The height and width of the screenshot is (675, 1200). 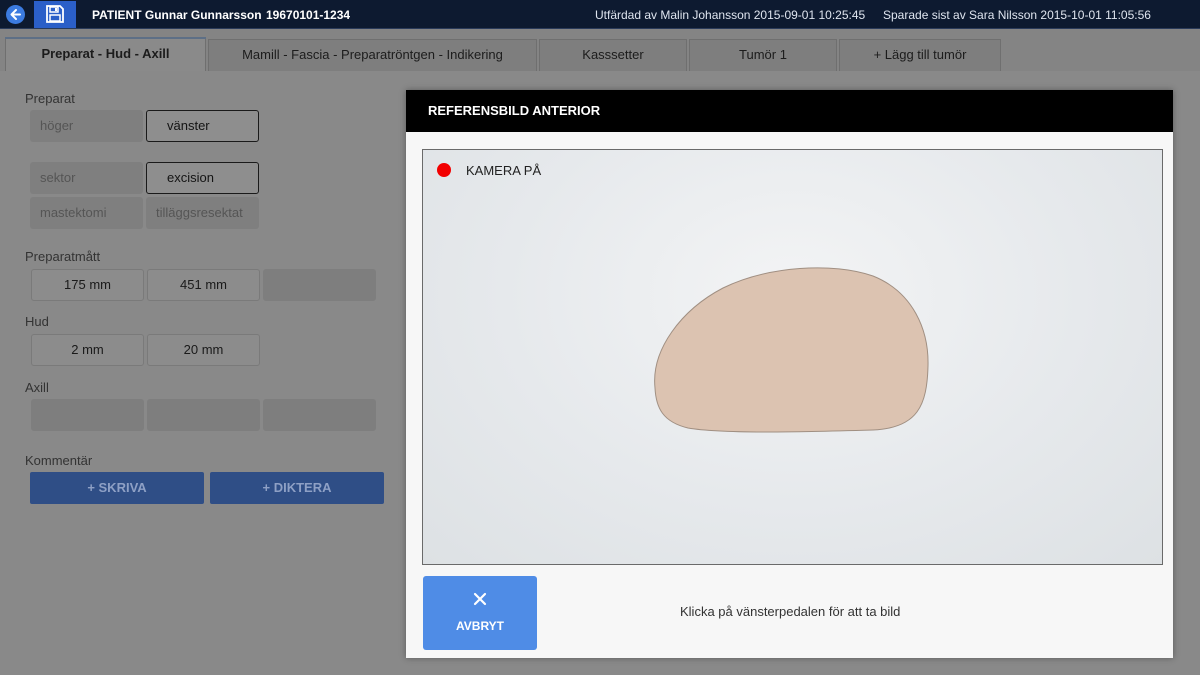 What do you see at coordinates (105, 54) in the screenshot?
I see `tab-preparat-hud-axill: Preparat - Hud - Axill` at bounding box center [105, 54].